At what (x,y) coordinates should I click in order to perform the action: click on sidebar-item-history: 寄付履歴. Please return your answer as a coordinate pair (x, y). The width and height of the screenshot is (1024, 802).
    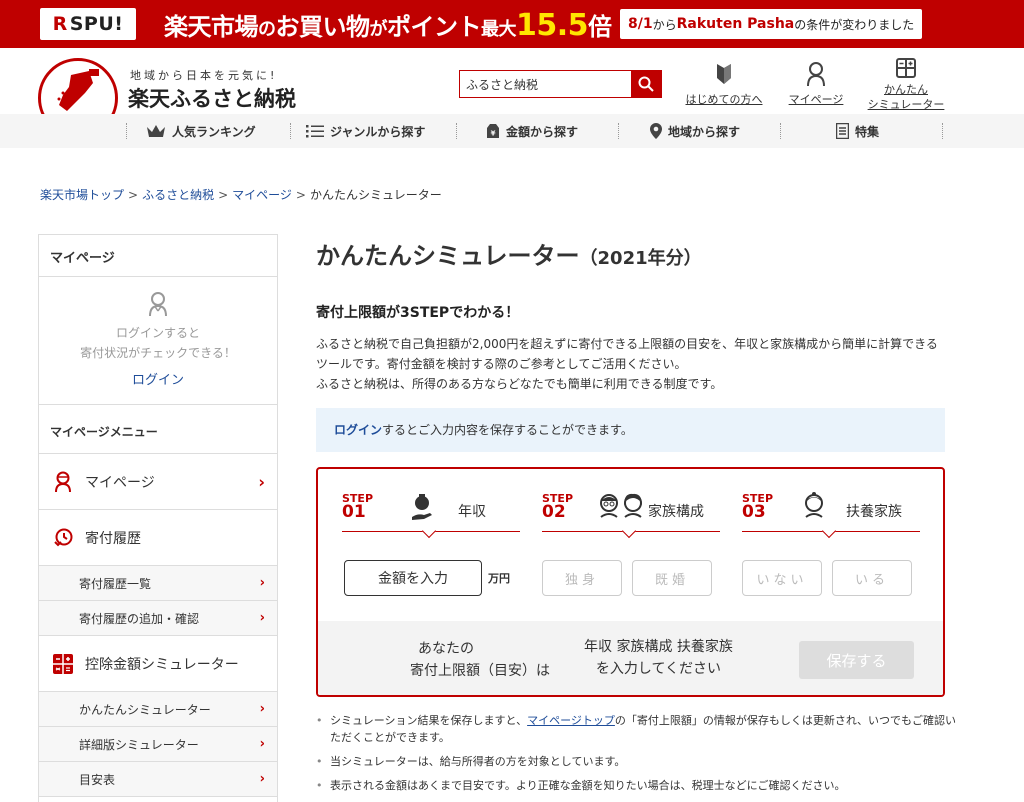
    Looking at the image, I should click on (158, 538).